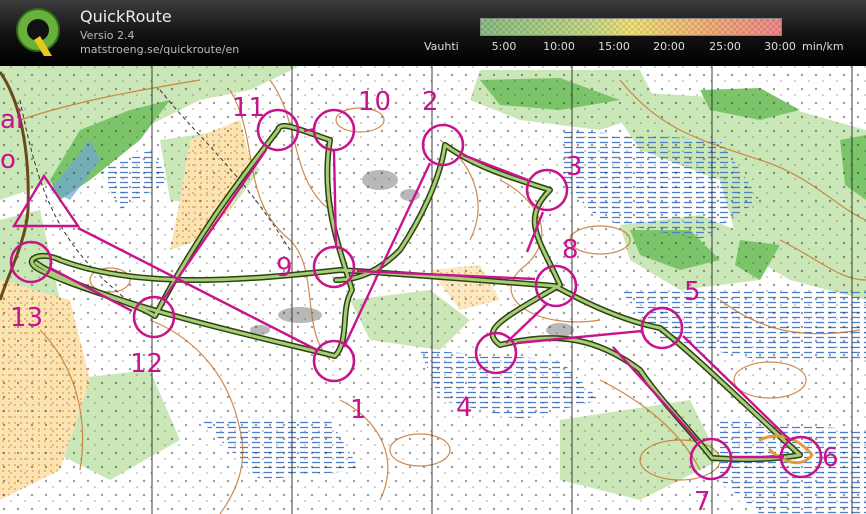 This screenshot has height=514, width=866. What do you see at coordinates (160, 49) in the screenshot?
I see `app-url: matstroeng.se/quickroute/en` at bounding box center [160, 49].